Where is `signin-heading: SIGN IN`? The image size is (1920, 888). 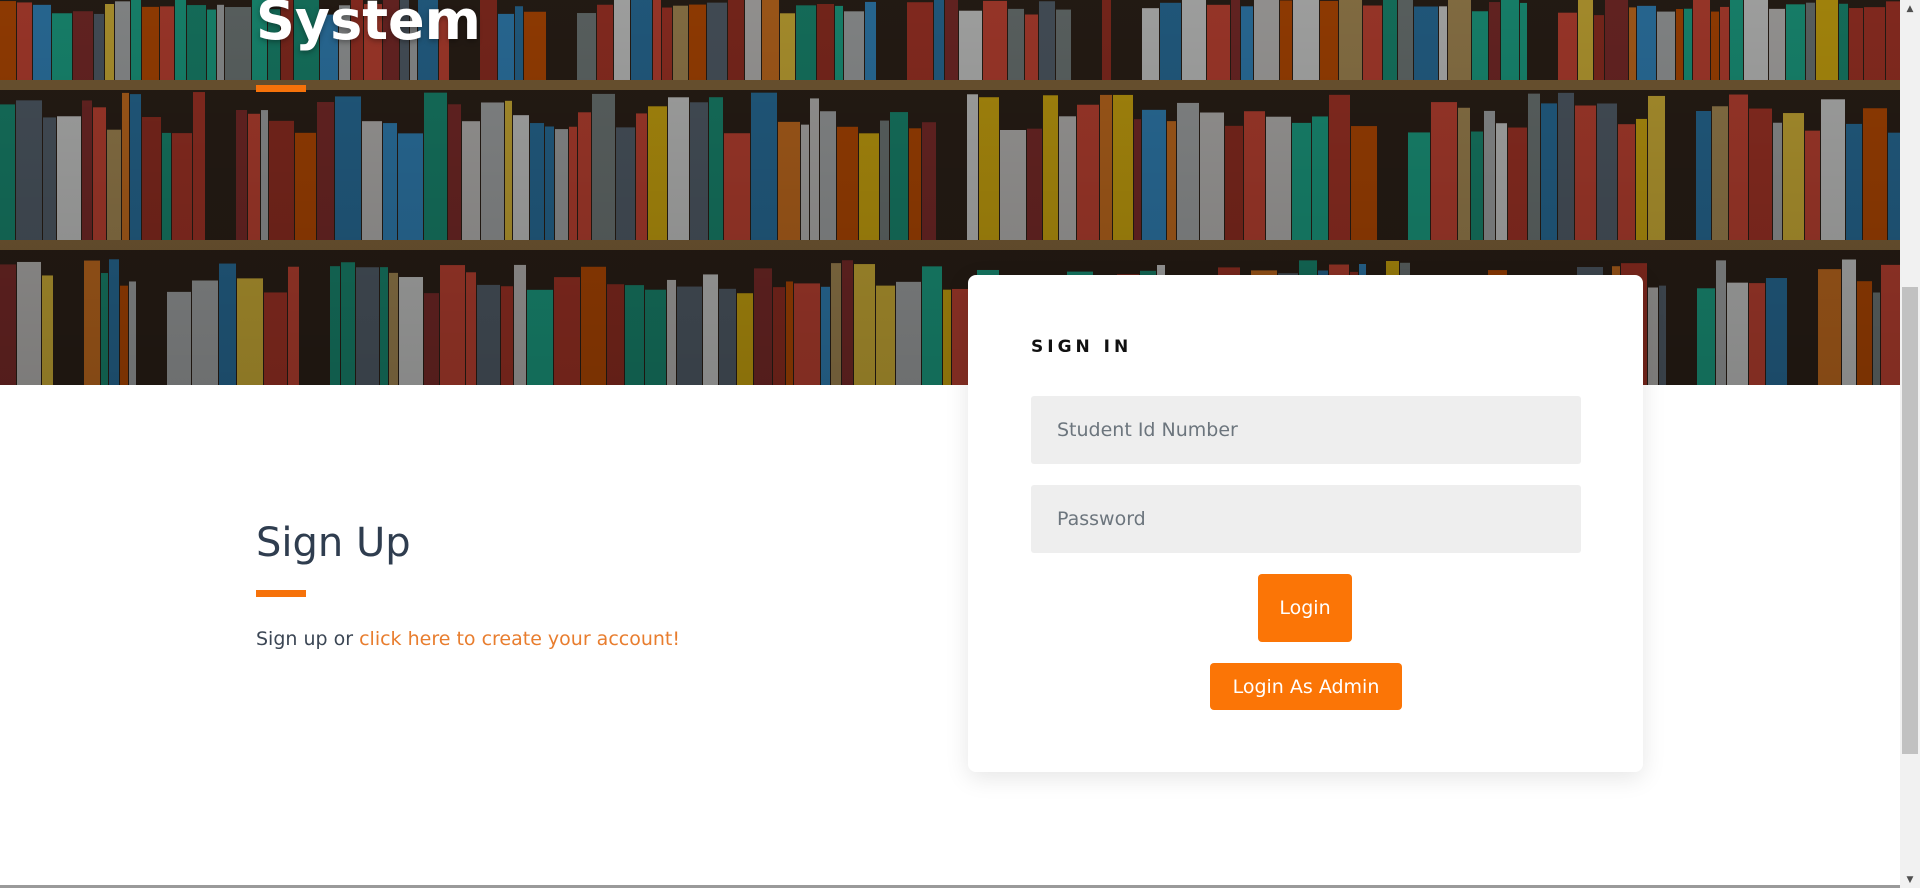 signin-heading: SIGN IN is located at coordinates (1082, 347).